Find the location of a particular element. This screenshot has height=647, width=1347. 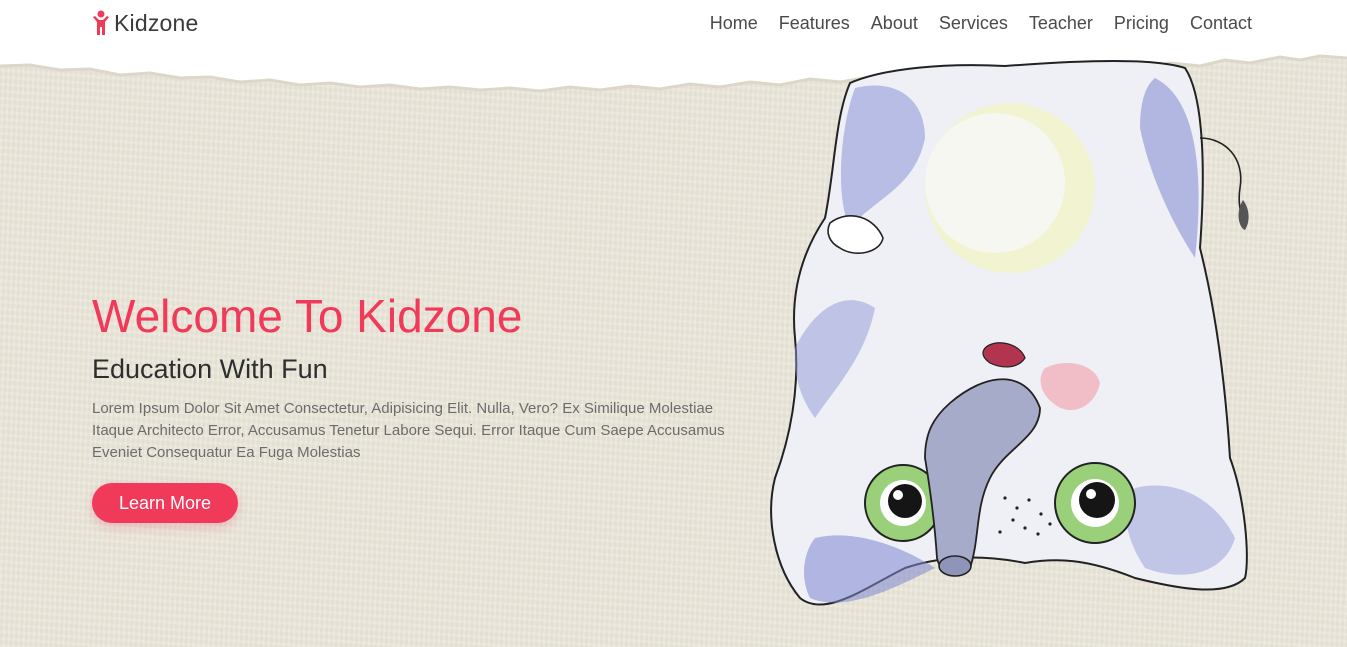

hero-subtitle: Education With Fun is located at coordinates (210, 369).